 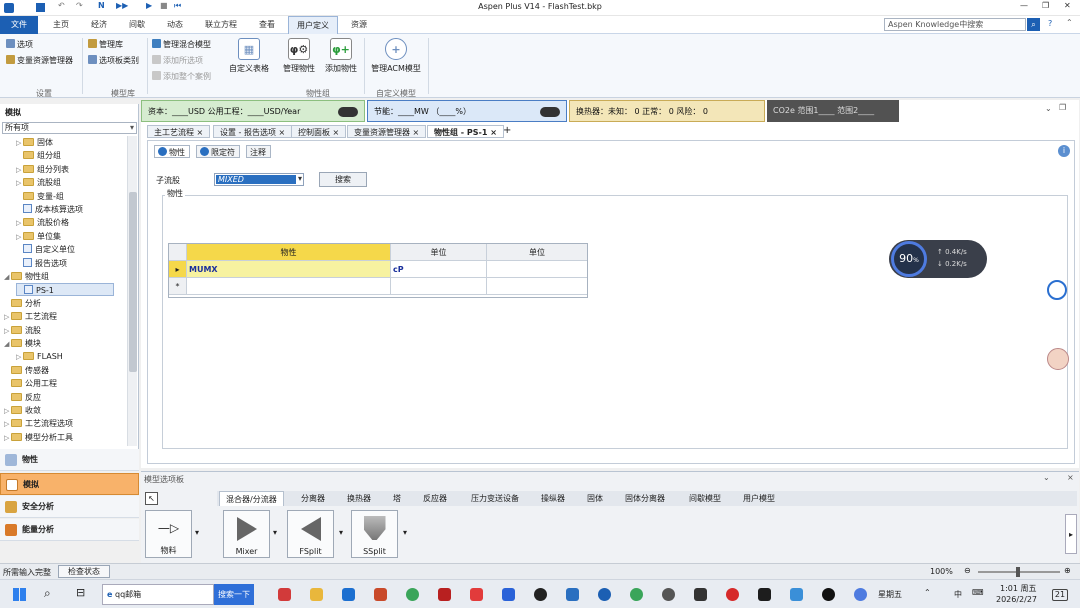 I want to click on chevron-down-icon: ⌄, so click(x=1048, y=108).